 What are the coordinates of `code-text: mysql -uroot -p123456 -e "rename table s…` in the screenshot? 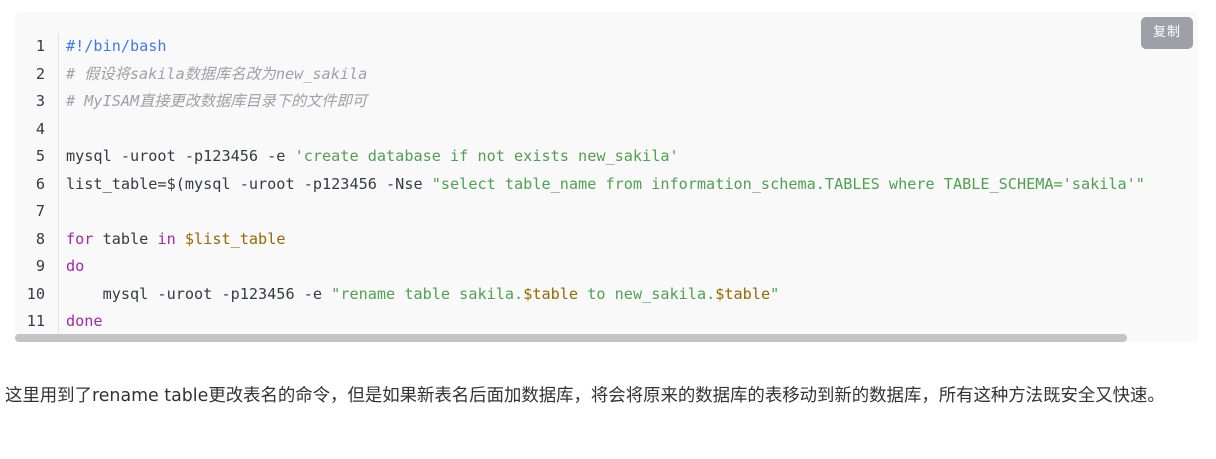 It's located at (423, 294).